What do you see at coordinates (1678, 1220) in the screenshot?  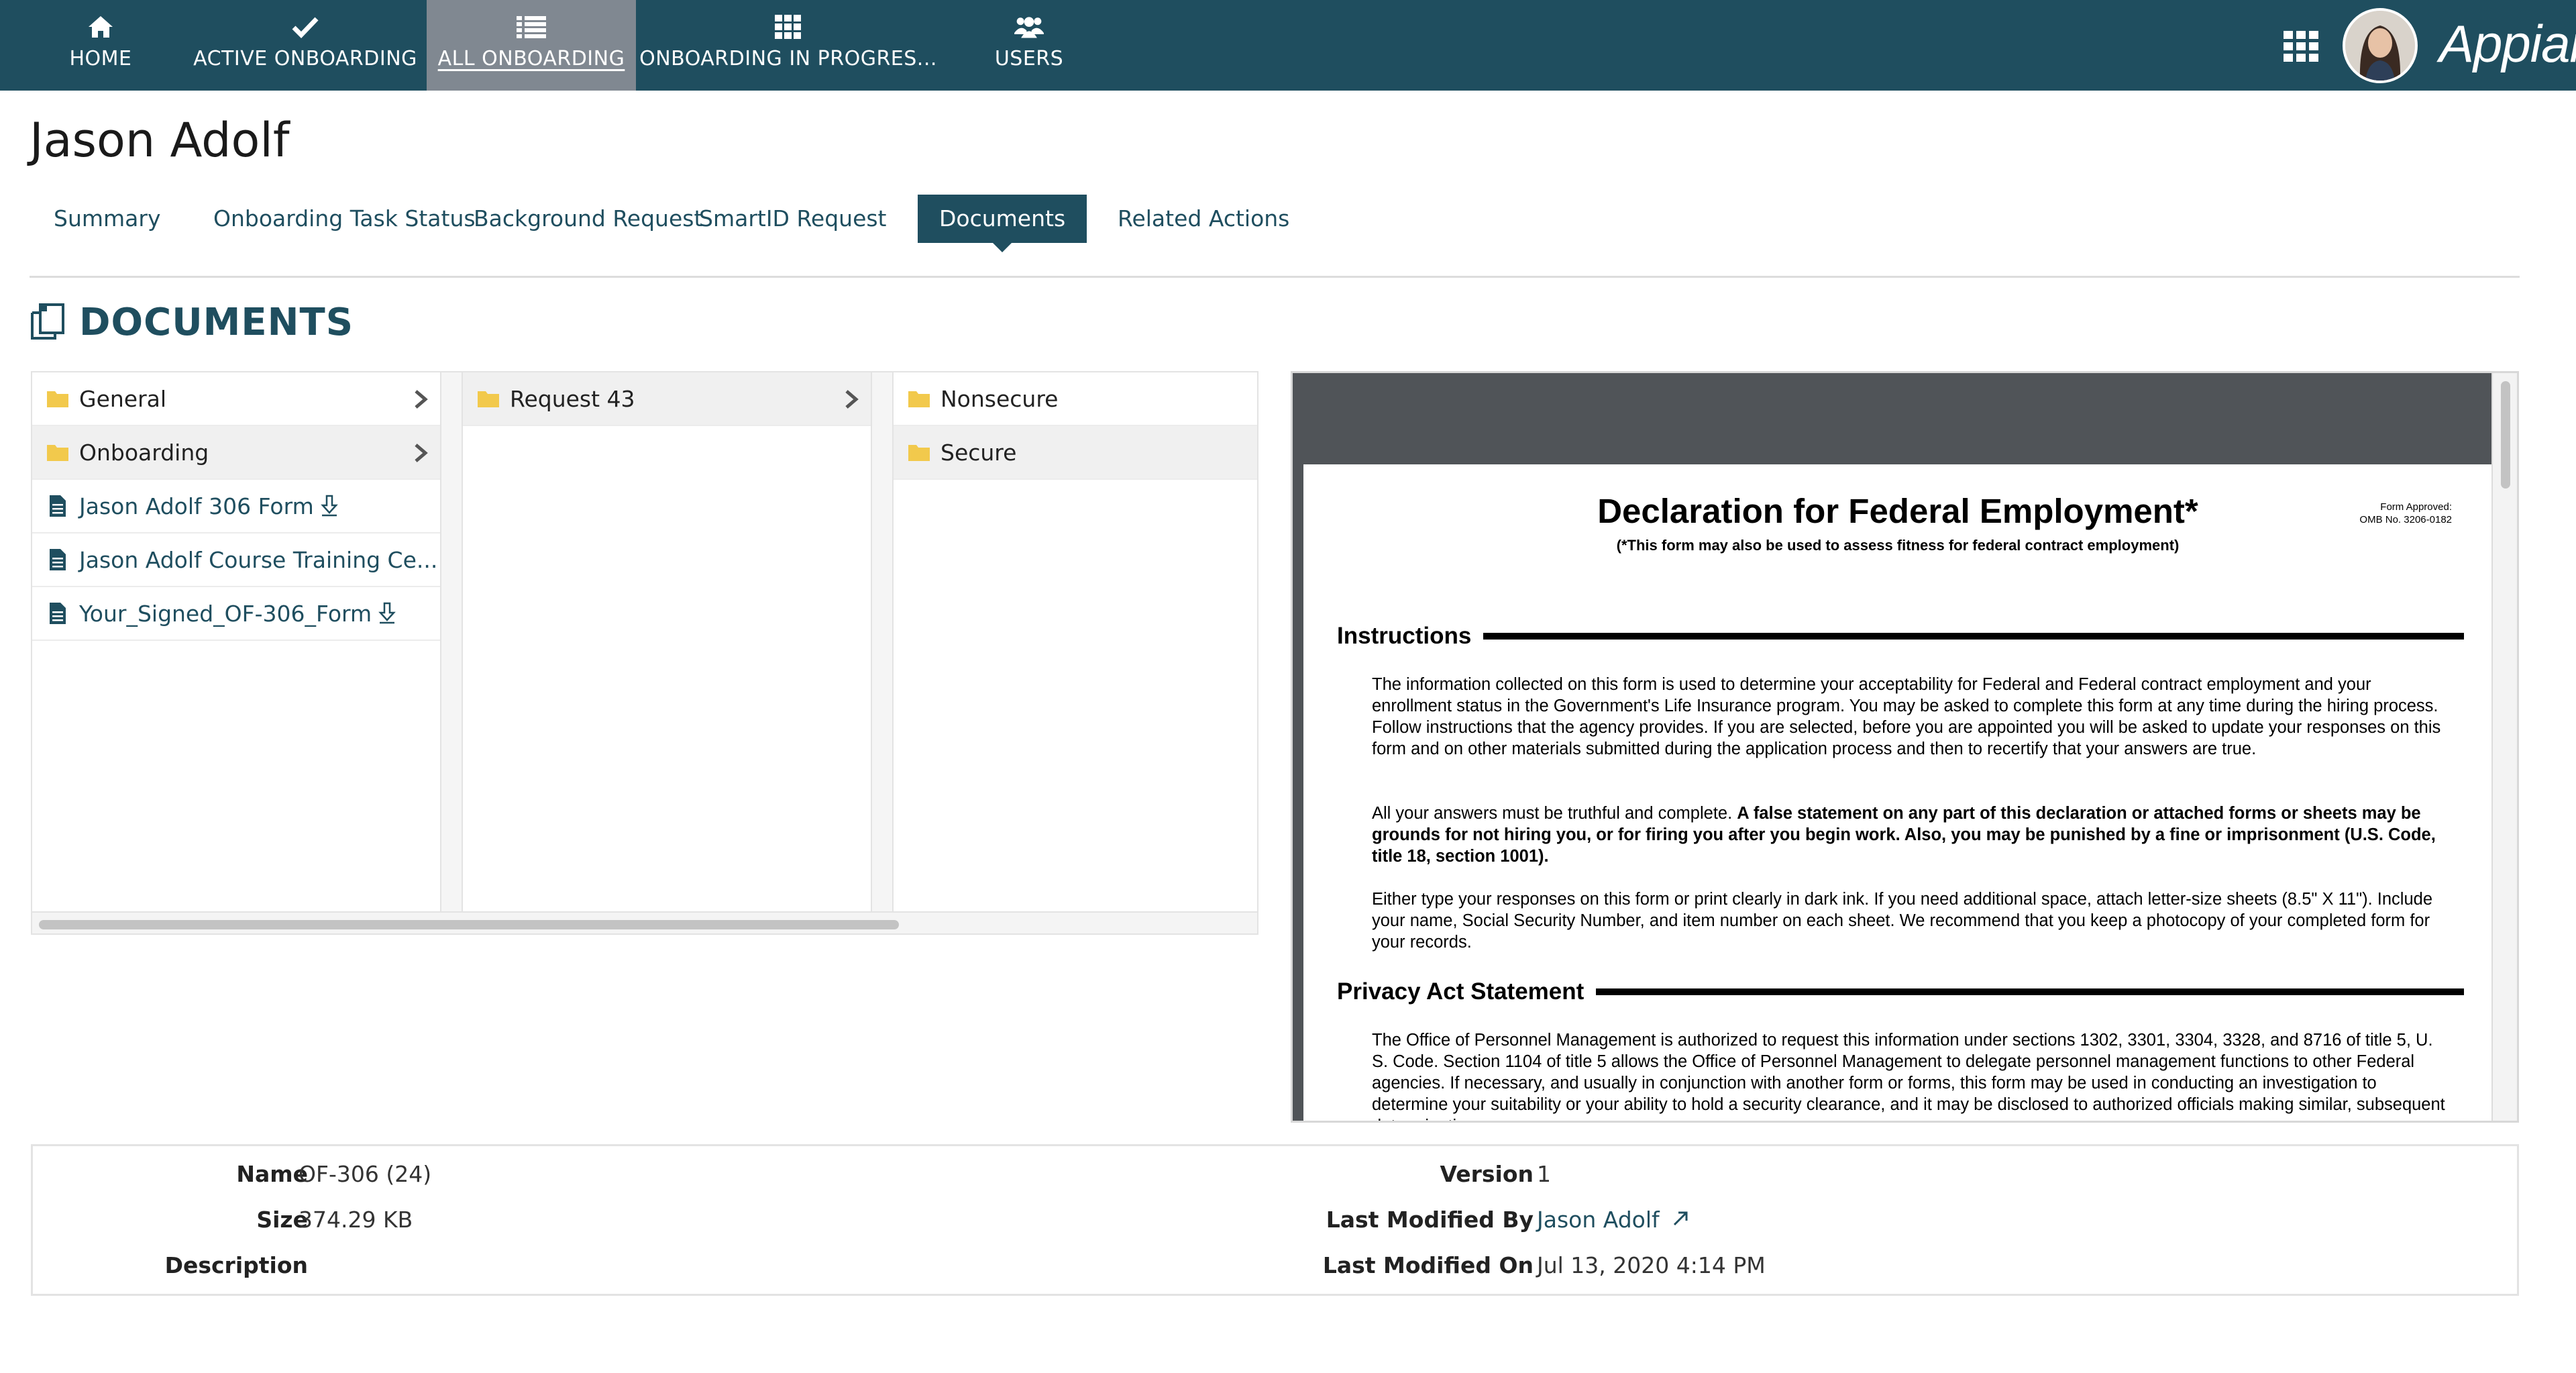 I see `external-link-icon` at bounding box center [1678, 1220].